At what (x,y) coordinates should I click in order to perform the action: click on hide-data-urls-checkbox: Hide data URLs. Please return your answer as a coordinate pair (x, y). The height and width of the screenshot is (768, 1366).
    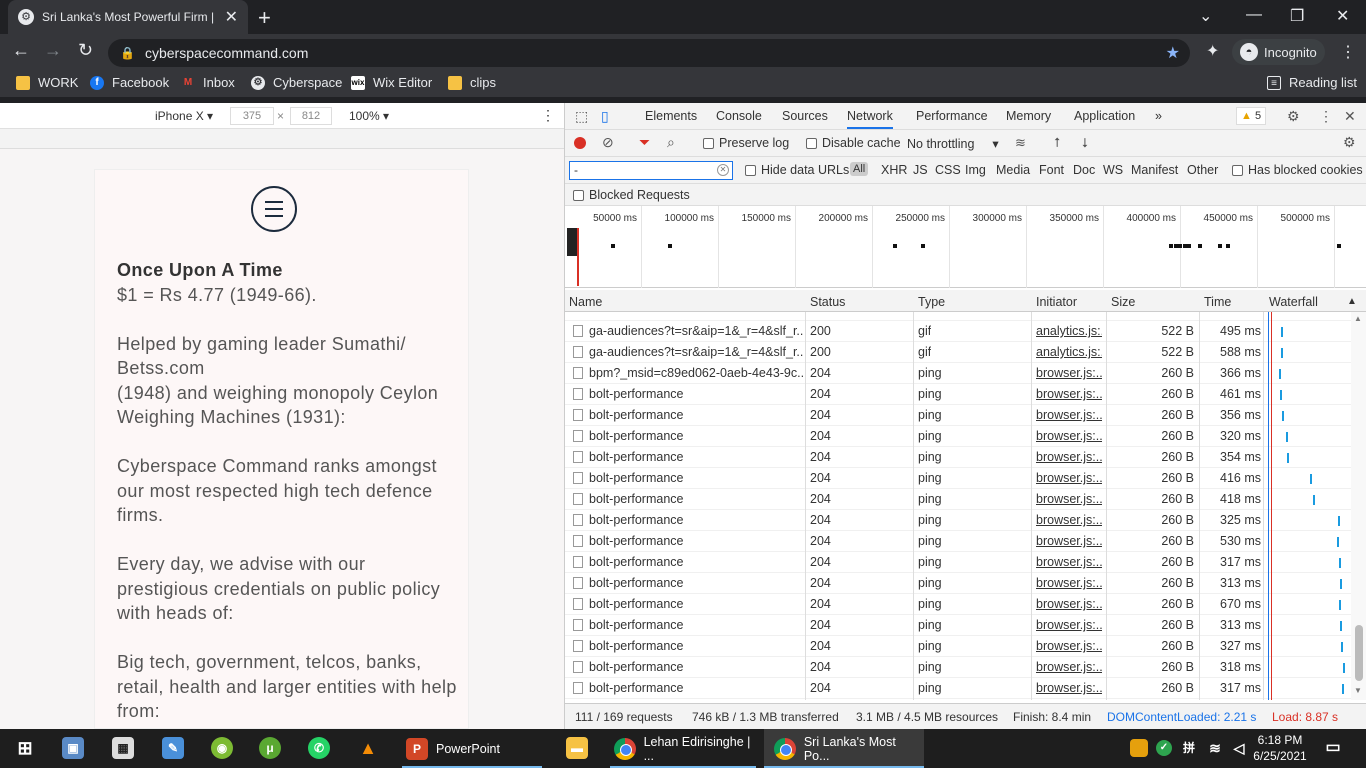
    Looking at the image, I should click on (797, 170).